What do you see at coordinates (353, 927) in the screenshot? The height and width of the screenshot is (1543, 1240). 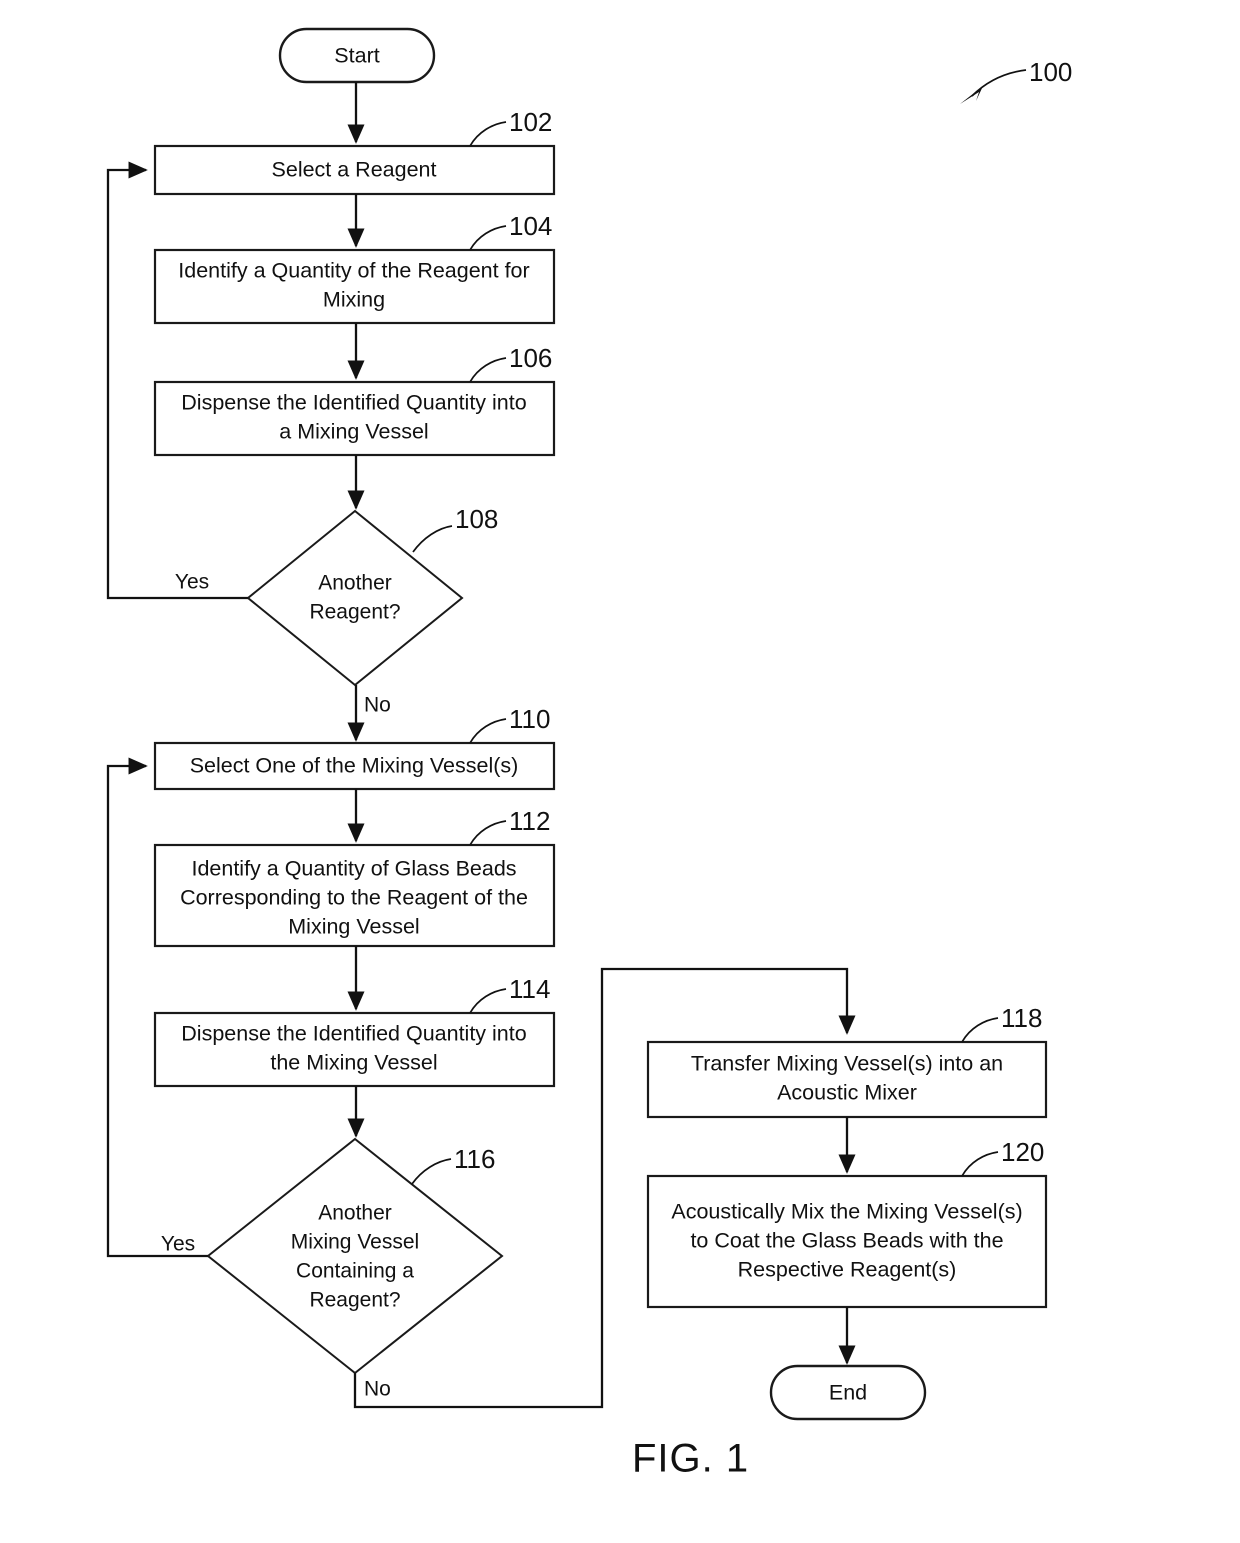 I see `step-112-line-2: Mixing Vessel` at bounding box center [353, 927].